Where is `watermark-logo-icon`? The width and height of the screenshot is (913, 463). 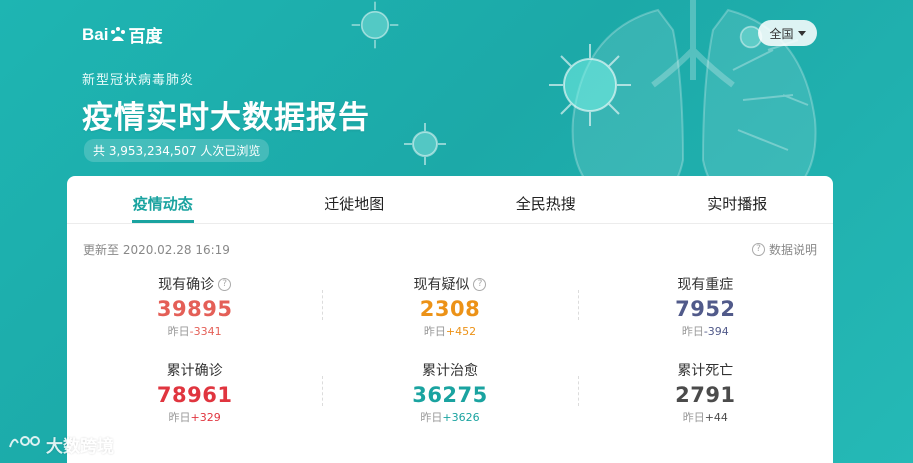
watermark-logo-icon is located at coordinates (25, 444).